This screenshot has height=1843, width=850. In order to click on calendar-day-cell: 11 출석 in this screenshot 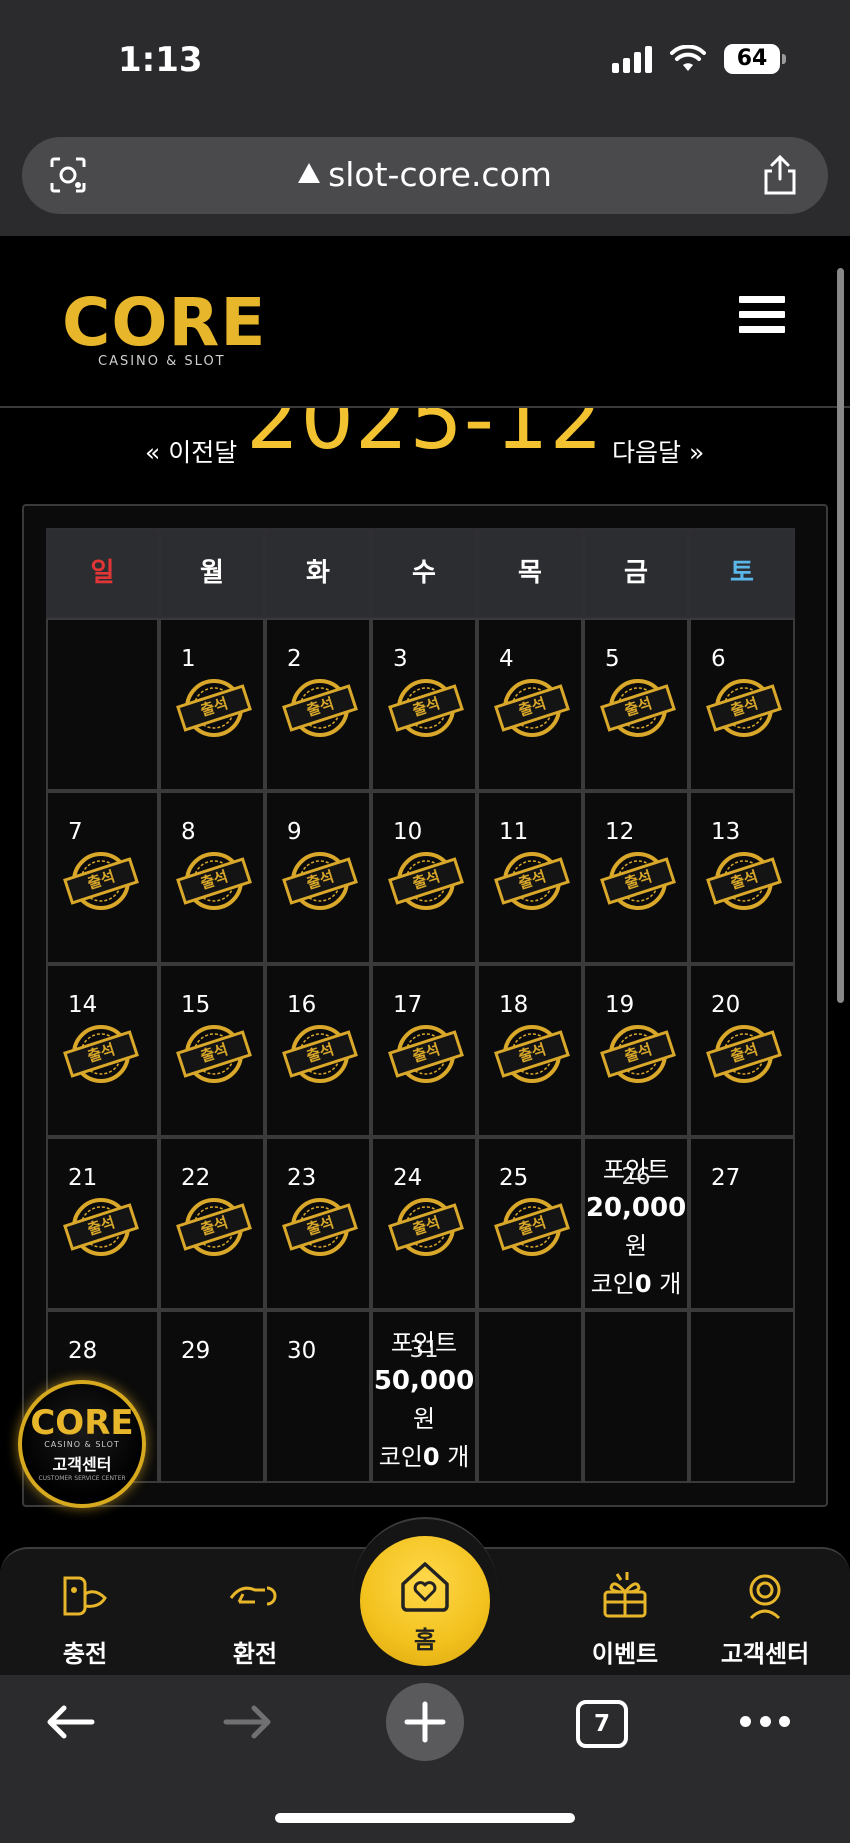, I will do `click(530, 877)`.